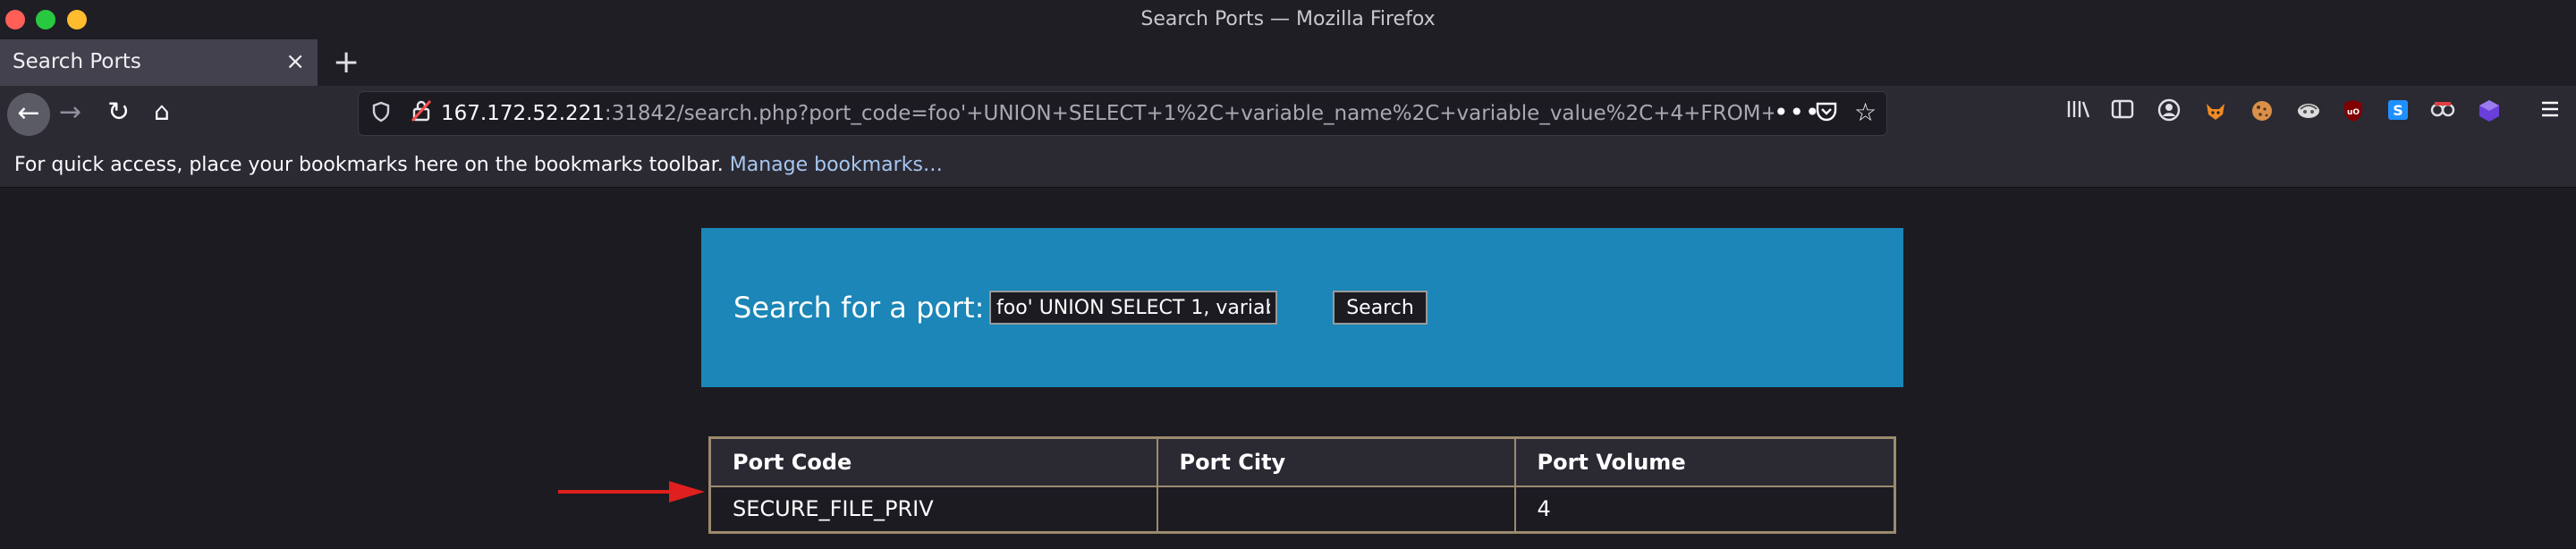 The image size is (2576, 549). I want to click on table-row: SECURE_FILE_PRIV 4, so click(1302, 509).